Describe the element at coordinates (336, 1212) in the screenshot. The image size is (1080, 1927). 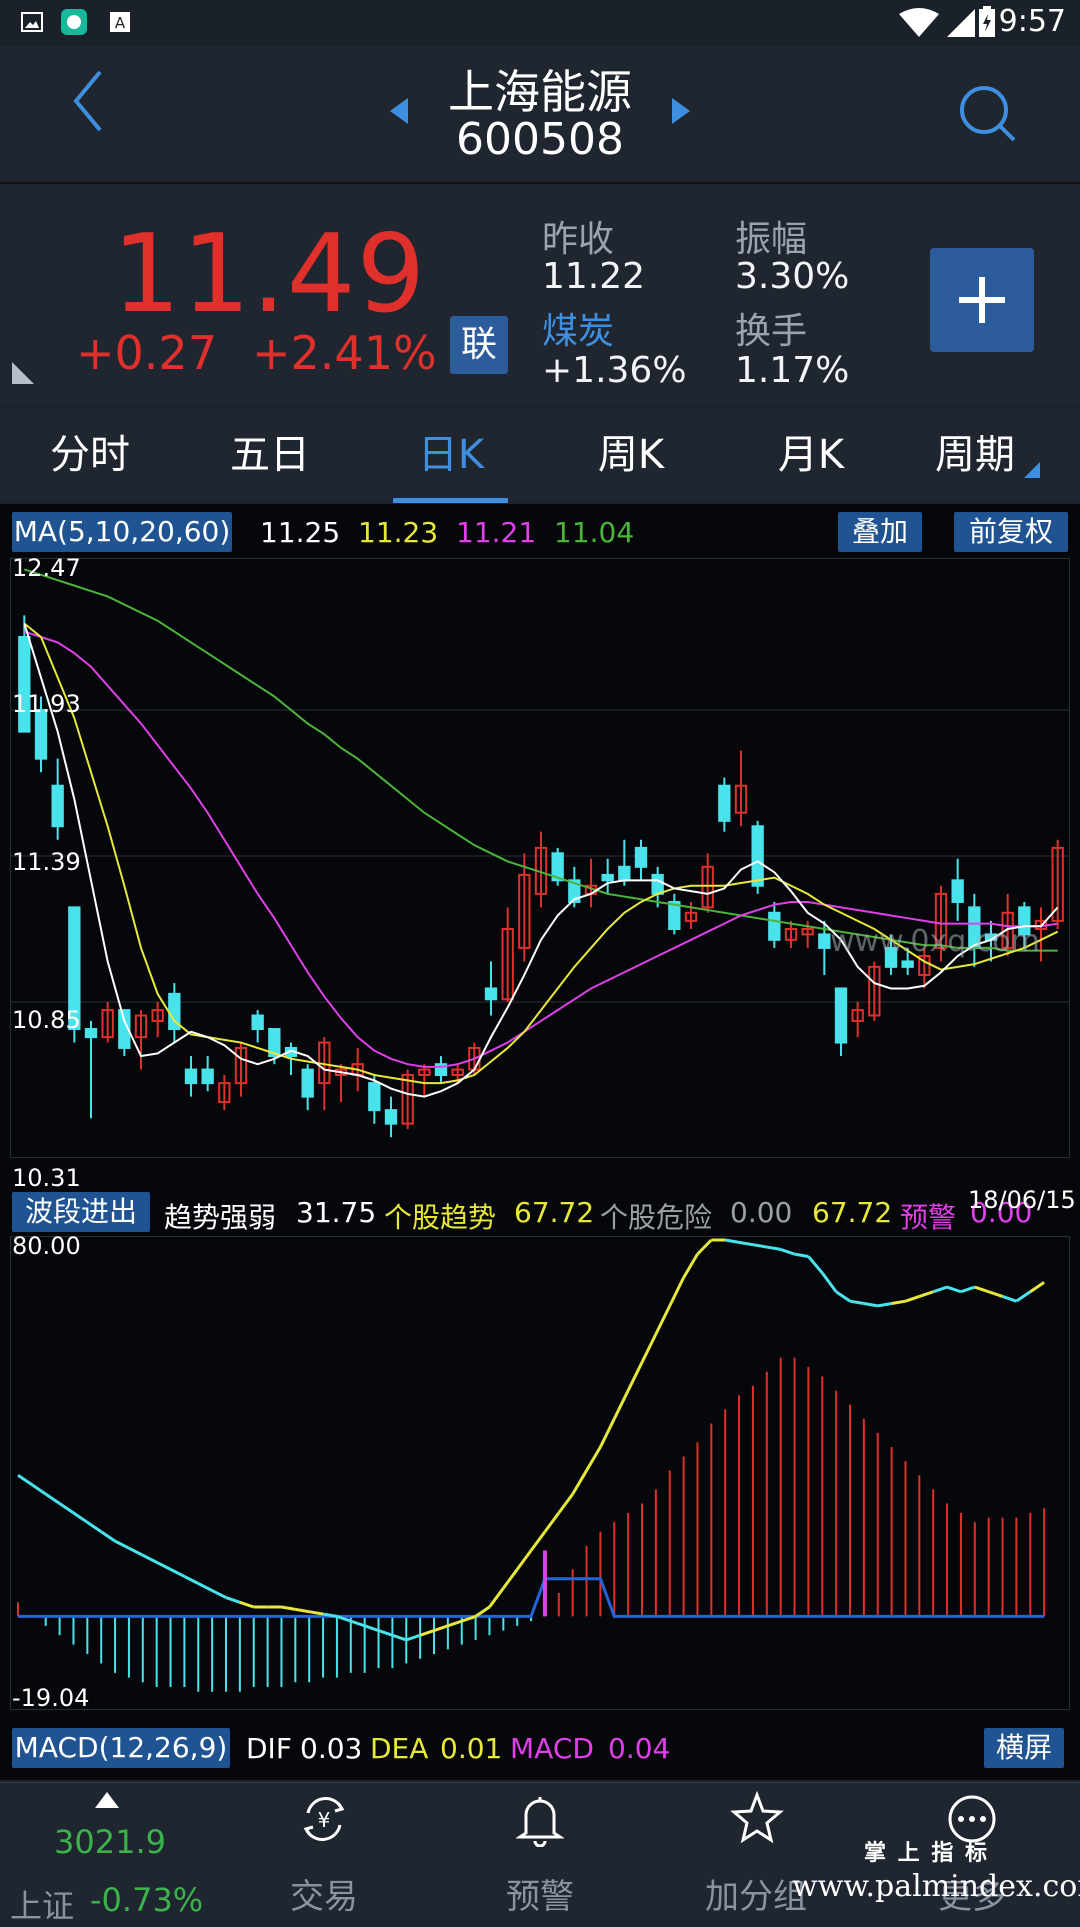
I see `trend-strength-value: 31.75` at that location.